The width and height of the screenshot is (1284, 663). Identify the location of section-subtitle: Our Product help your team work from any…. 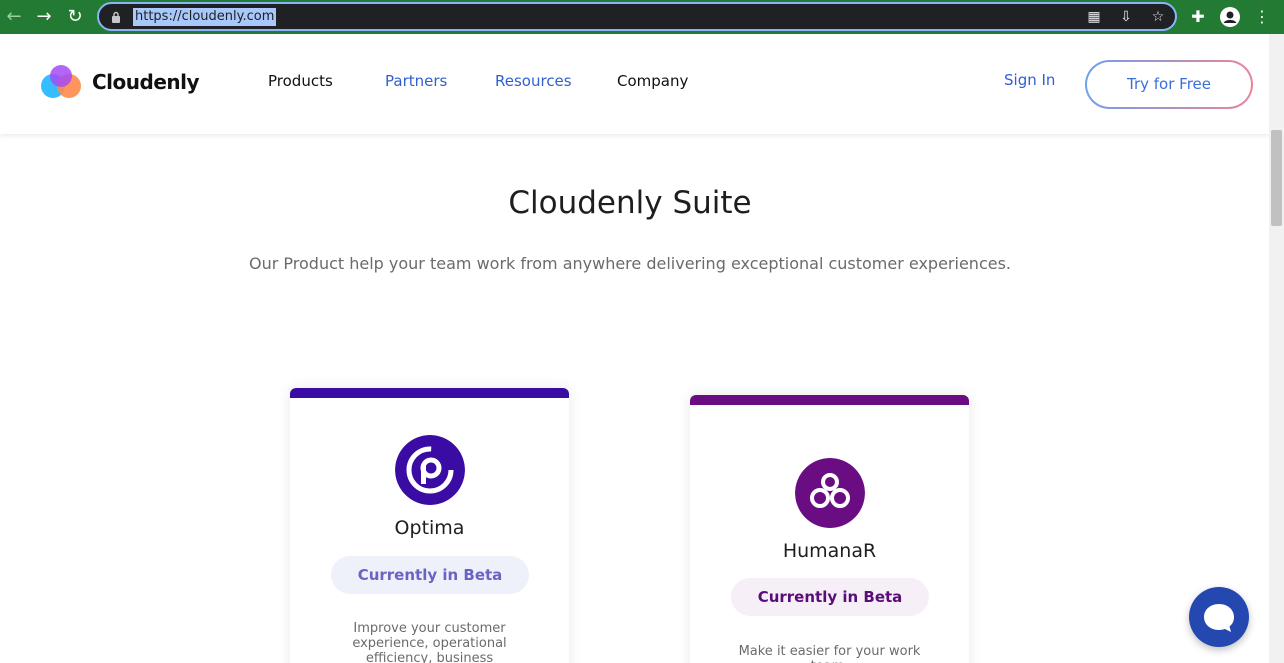
(630, 263).